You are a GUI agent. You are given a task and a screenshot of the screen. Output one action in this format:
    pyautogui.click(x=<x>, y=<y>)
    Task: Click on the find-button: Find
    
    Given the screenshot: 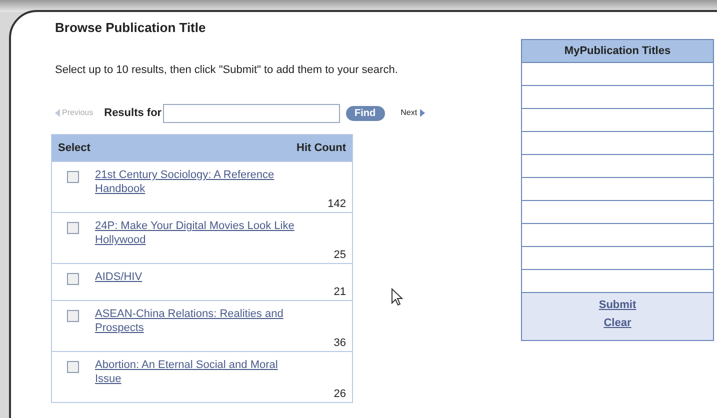 What is the action you would take?
    pyautogui.click(x=365, y=113)
    